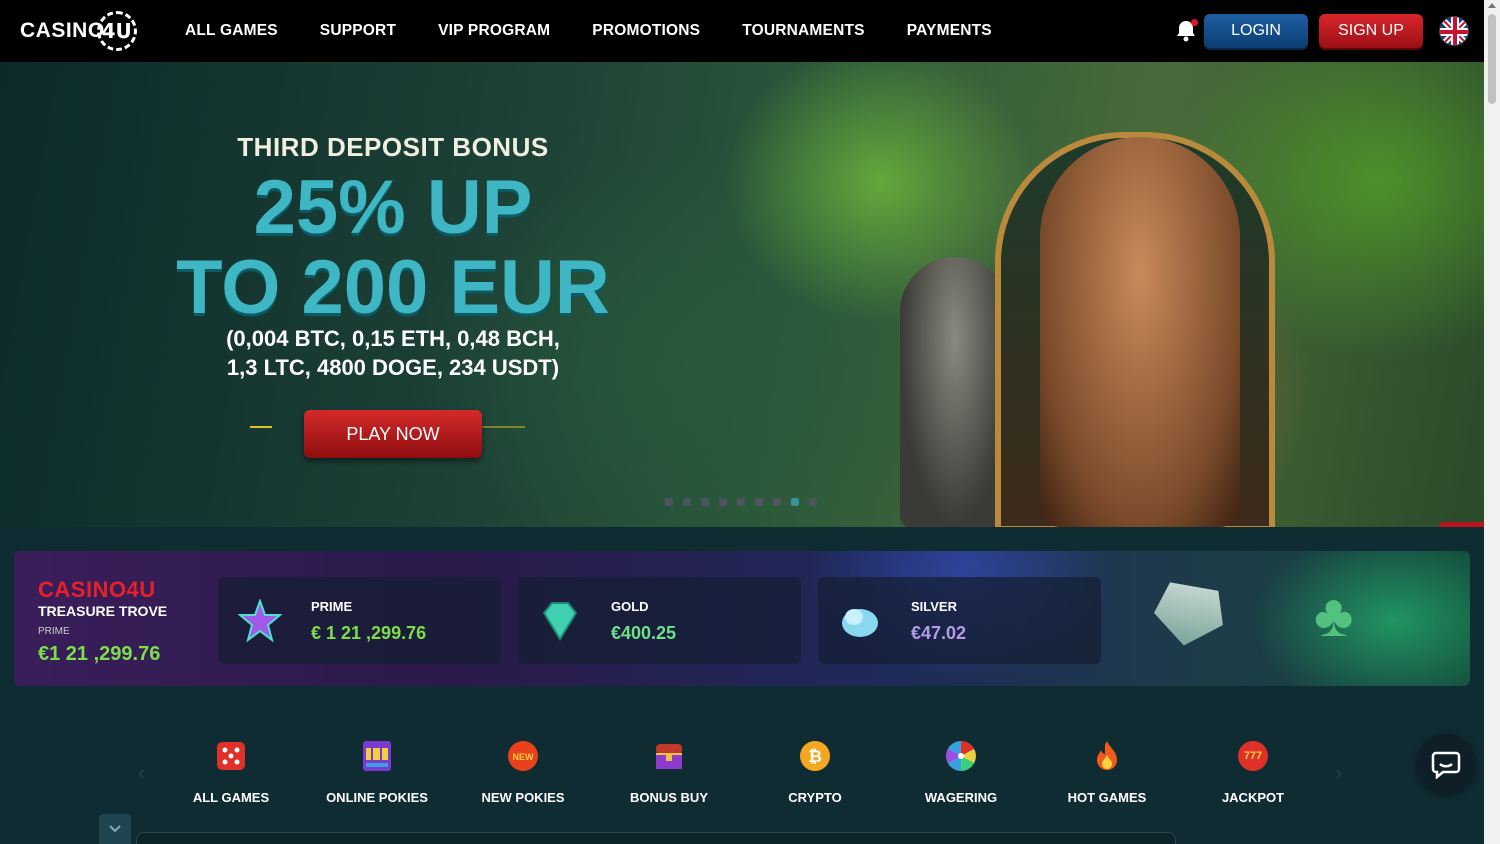 Image resolution: width=1500 pixels, height=844 pixels. I want to click on hero-subtitle: THIRD DEPOSIT BONUS, so click(393, 147).